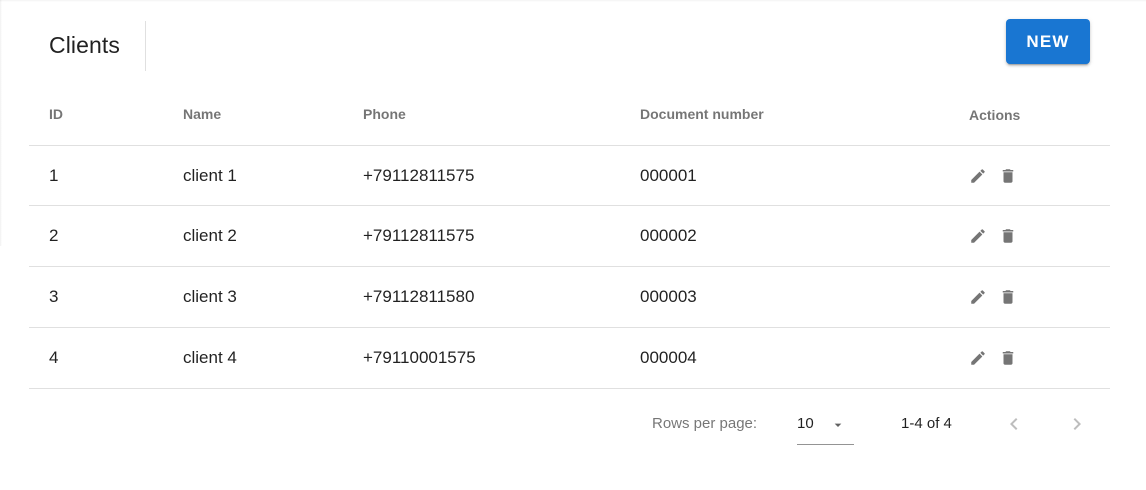 The image size is (1146, 490). What do you see at coordinates (145, 46) in the screenshot?
I see `title-divider` at bounding box center [145, 46].